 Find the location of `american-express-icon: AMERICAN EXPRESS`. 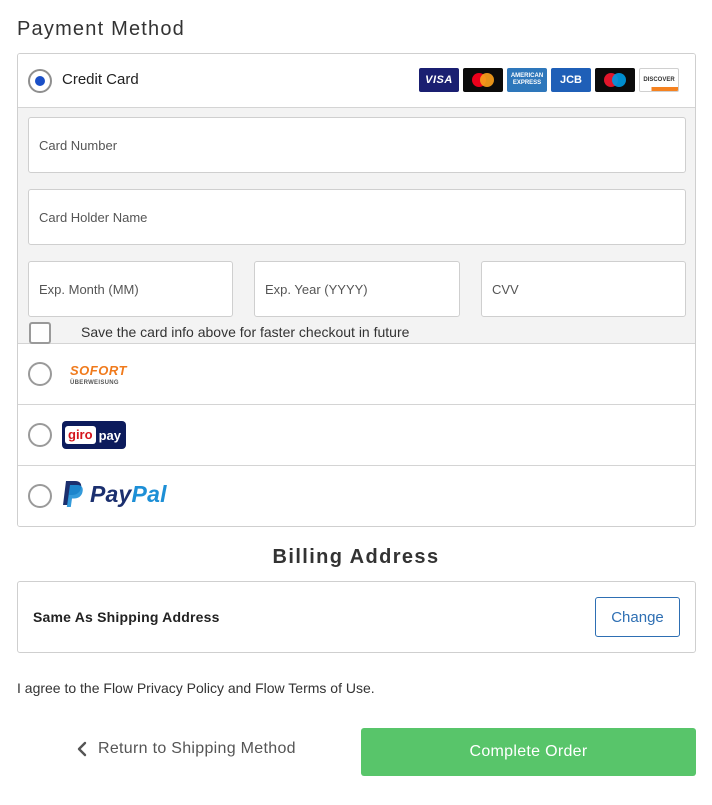

american-express-icon: AMERICAN EXPRESS is located at coordinates (527, 80).